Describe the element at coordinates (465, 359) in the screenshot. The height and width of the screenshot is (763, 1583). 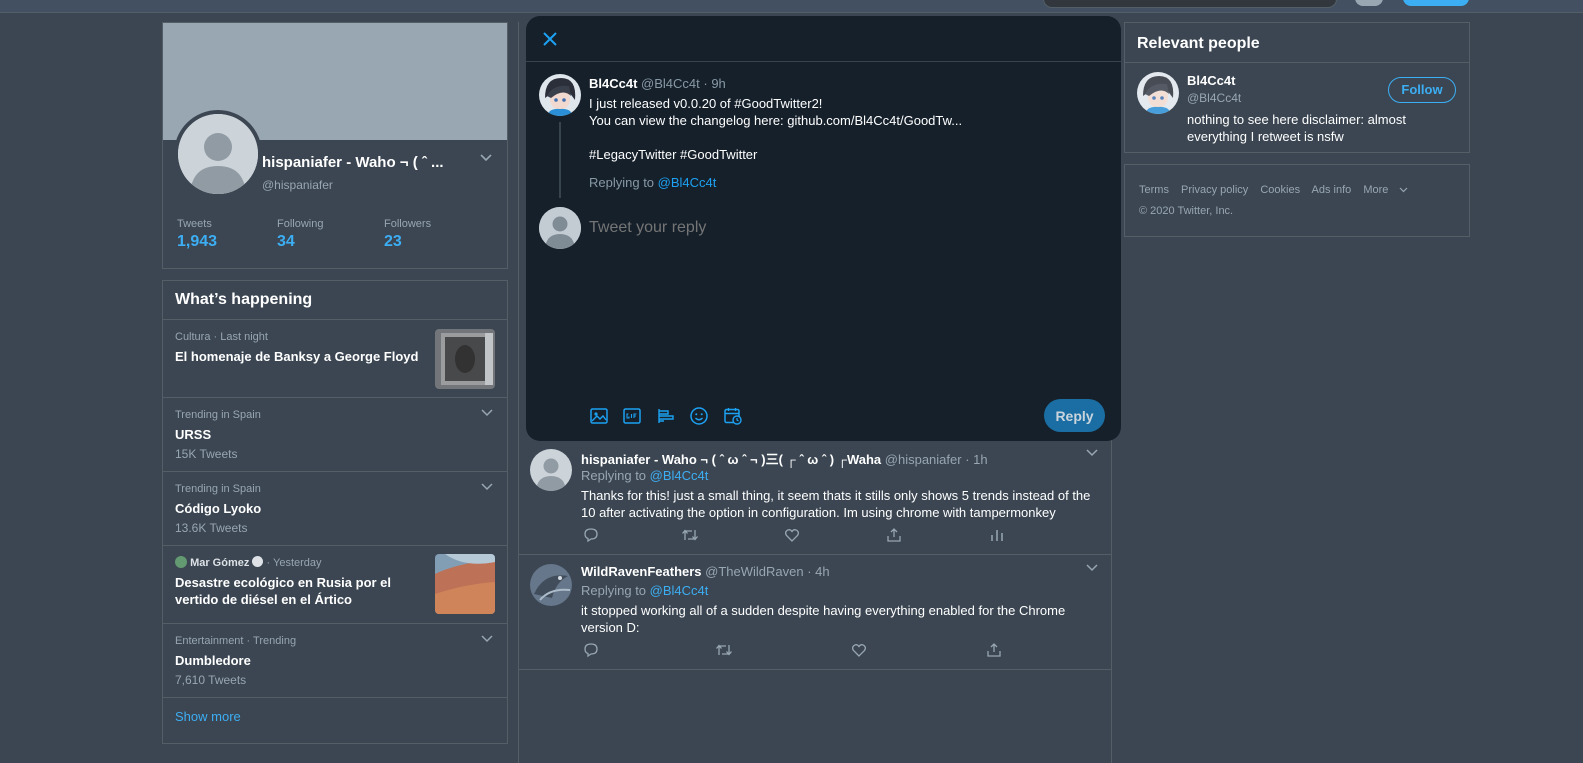
I see `trend-thumbnail` at that location.